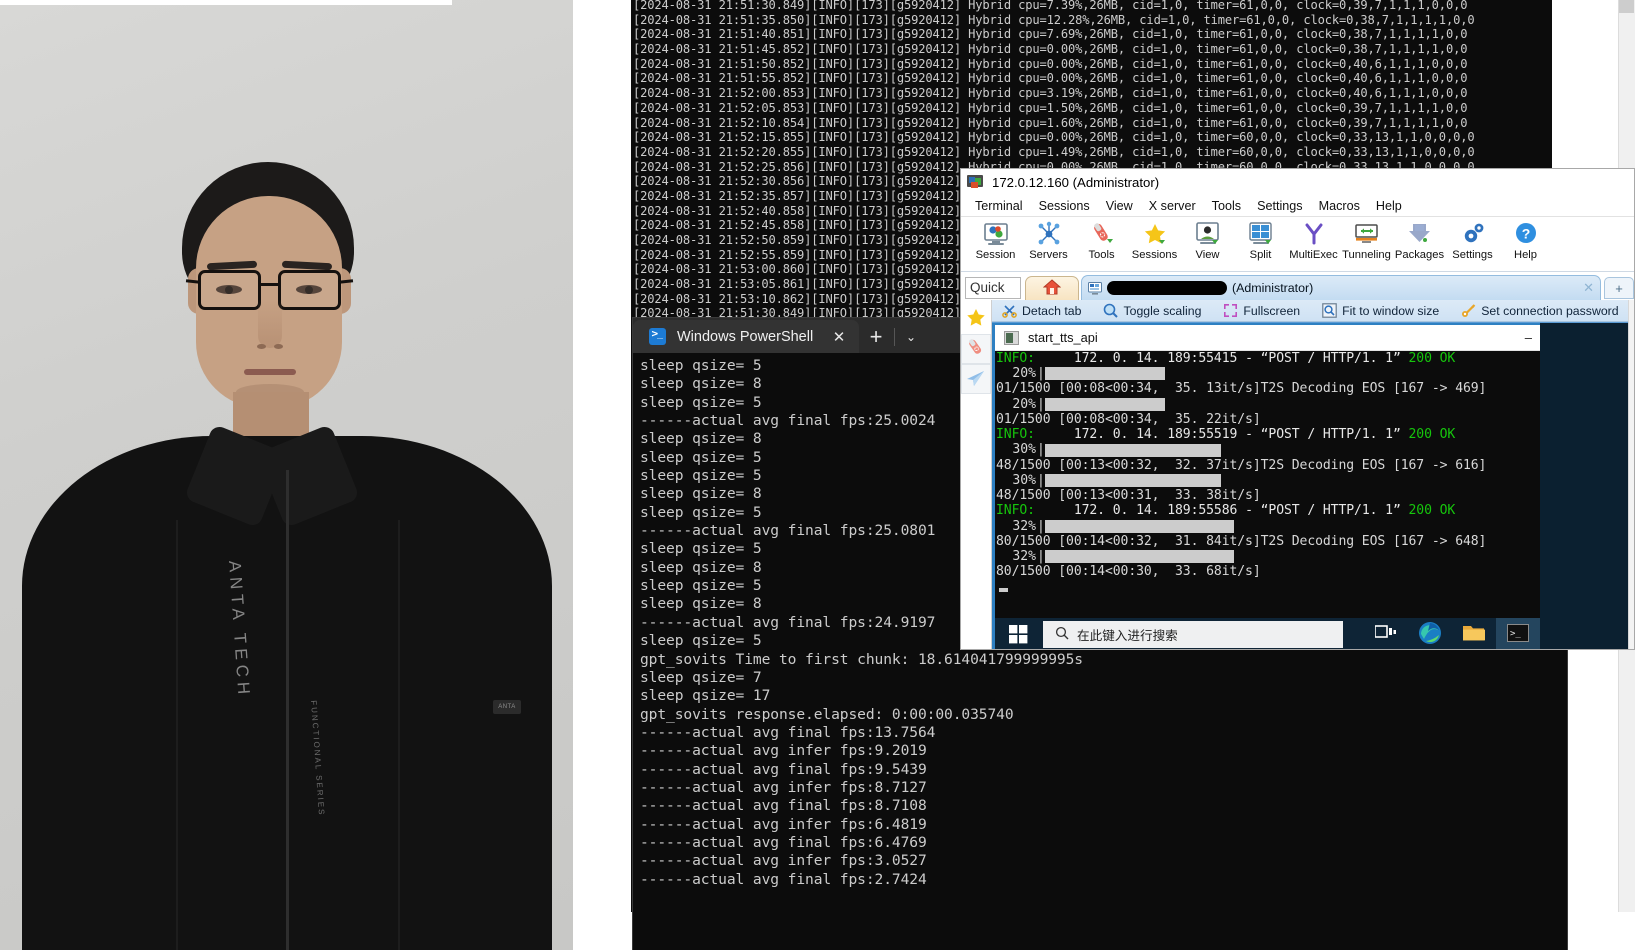 Image resolution: width=1635 pixels, height=950 pixels. Describe the element at coordinates (1389, 206) in the screenshot. I see `menu-help: Help` at that location.